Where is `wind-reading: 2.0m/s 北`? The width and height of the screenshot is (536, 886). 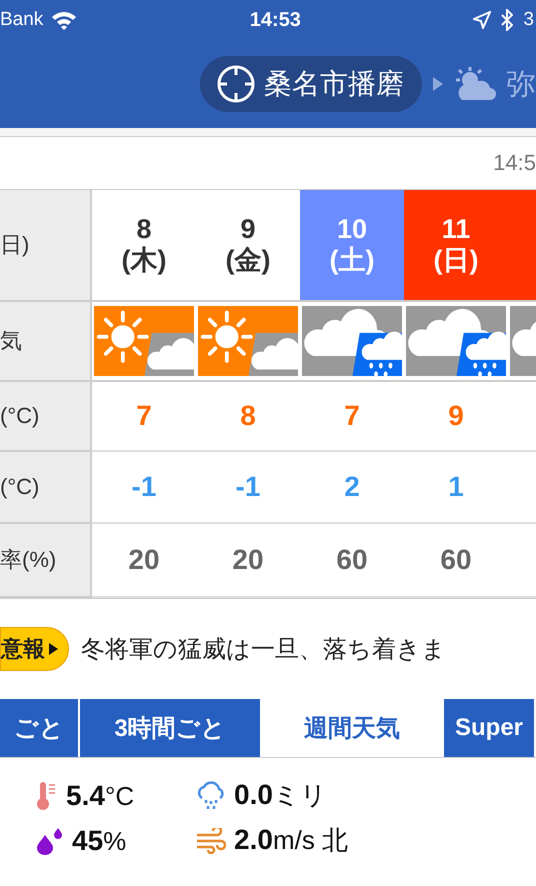 wind-reading: 2.0m/s 北 is located at coordinates (291, 840).